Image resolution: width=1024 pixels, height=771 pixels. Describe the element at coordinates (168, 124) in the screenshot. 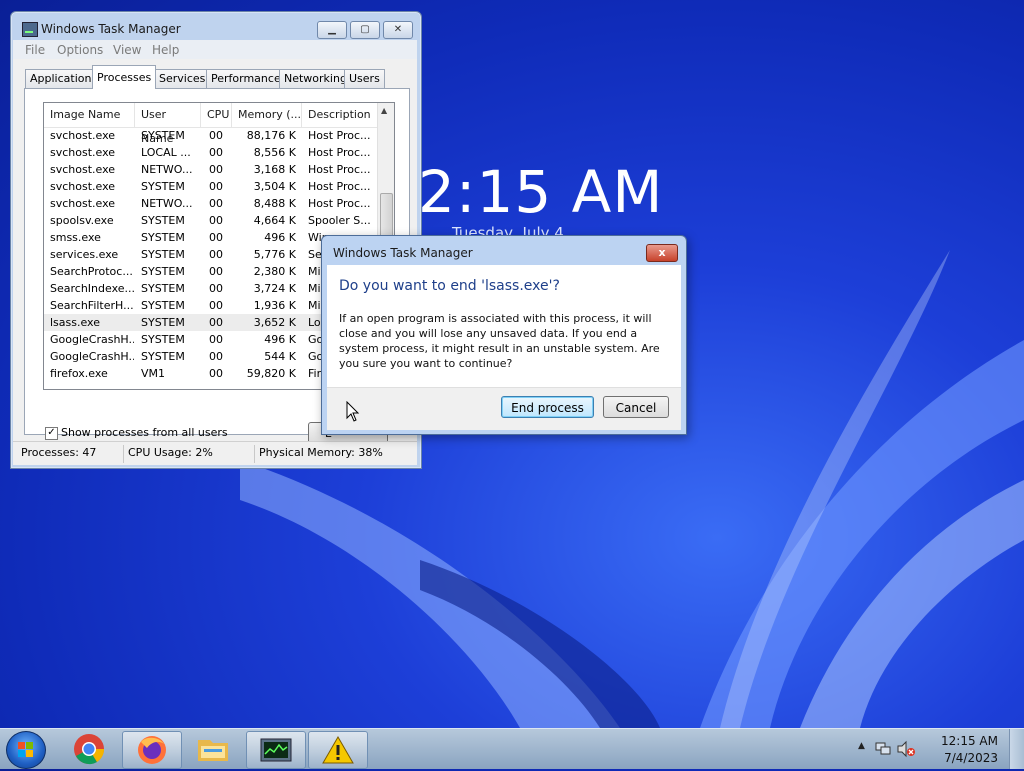

I see `column-user-name: User Name` at that location.